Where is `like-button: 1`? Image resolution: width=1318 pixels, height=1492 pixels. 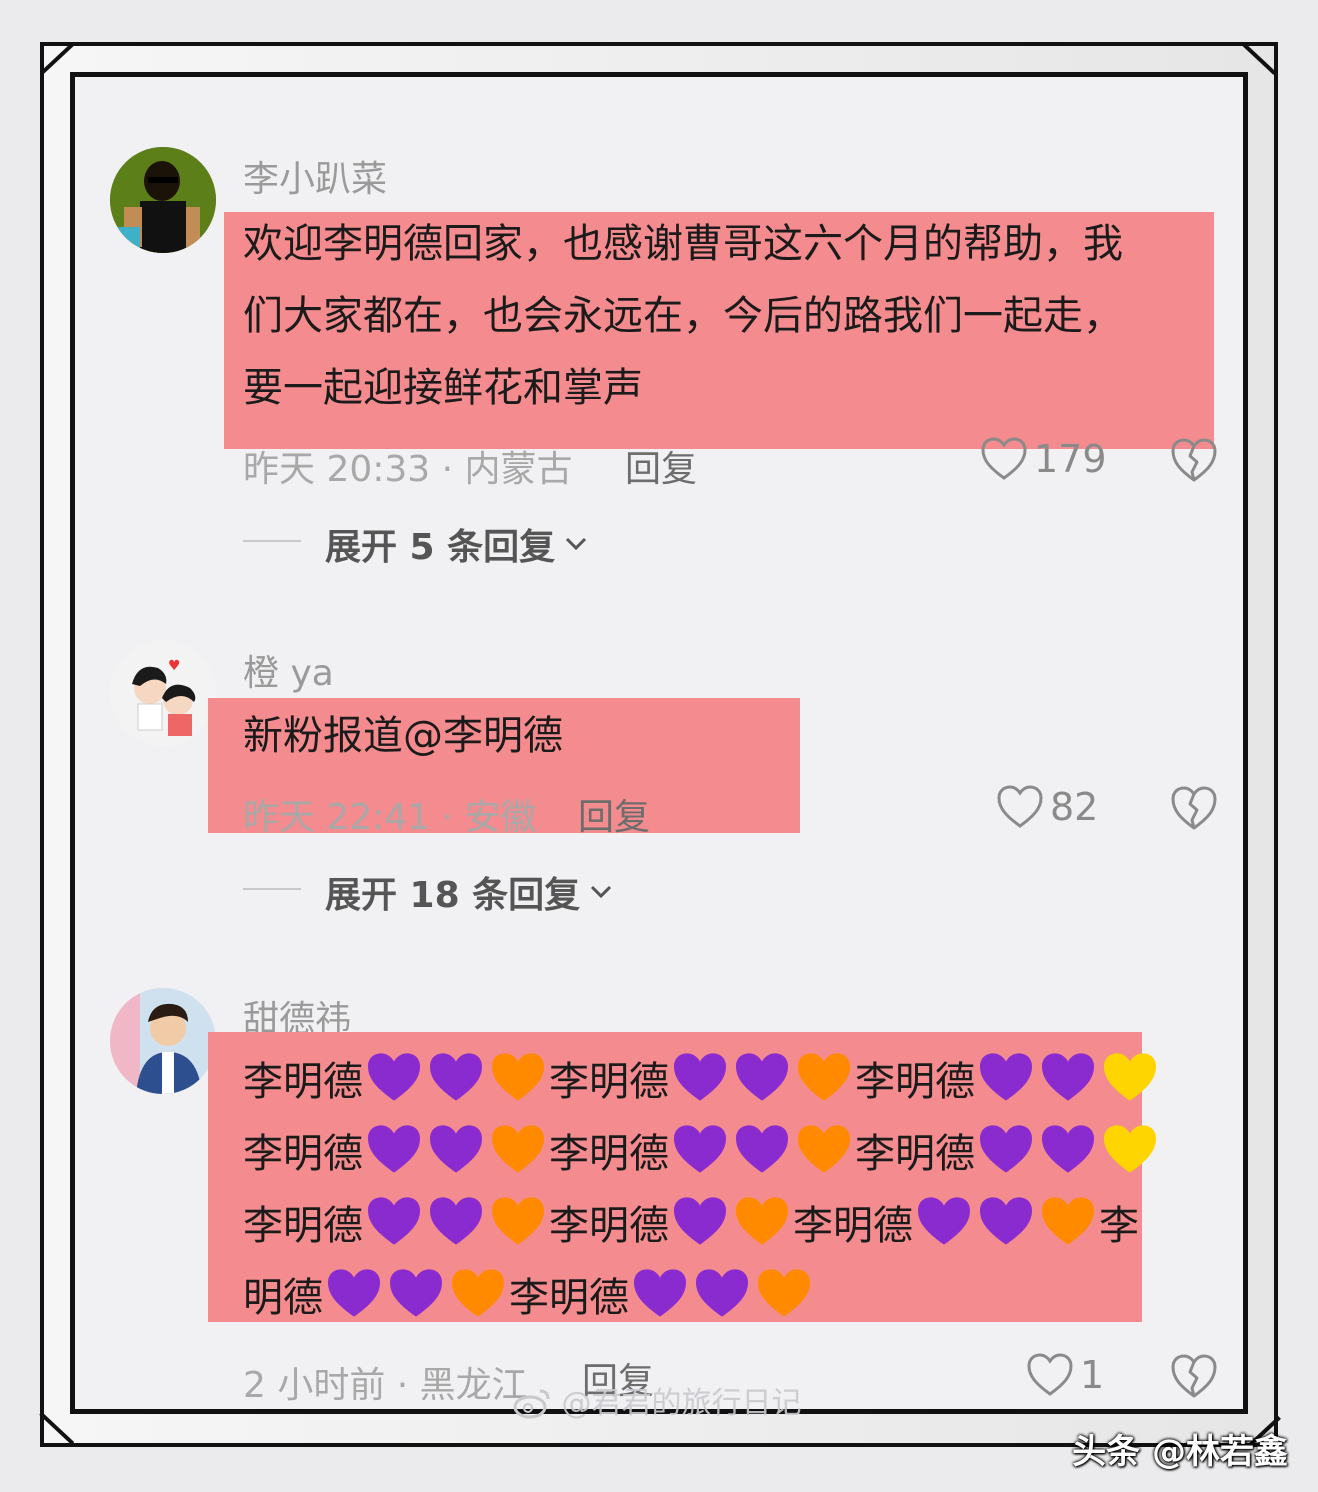
like-button: 1 is located at coordinates (1065, 1375).